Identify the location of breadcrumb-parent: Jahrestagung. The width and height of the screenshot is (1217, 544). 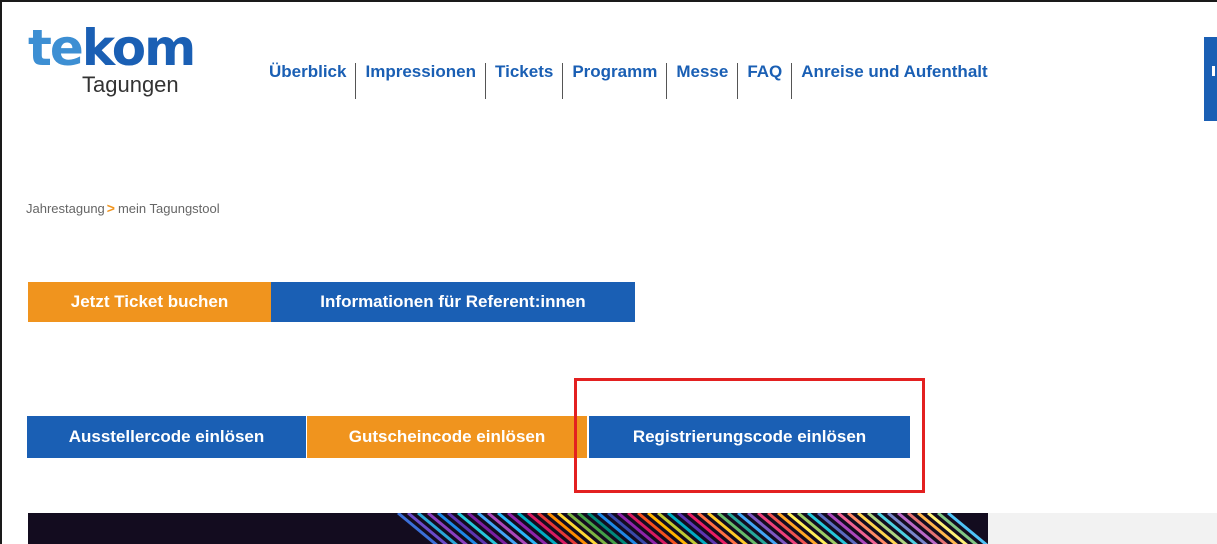
(65, 208).